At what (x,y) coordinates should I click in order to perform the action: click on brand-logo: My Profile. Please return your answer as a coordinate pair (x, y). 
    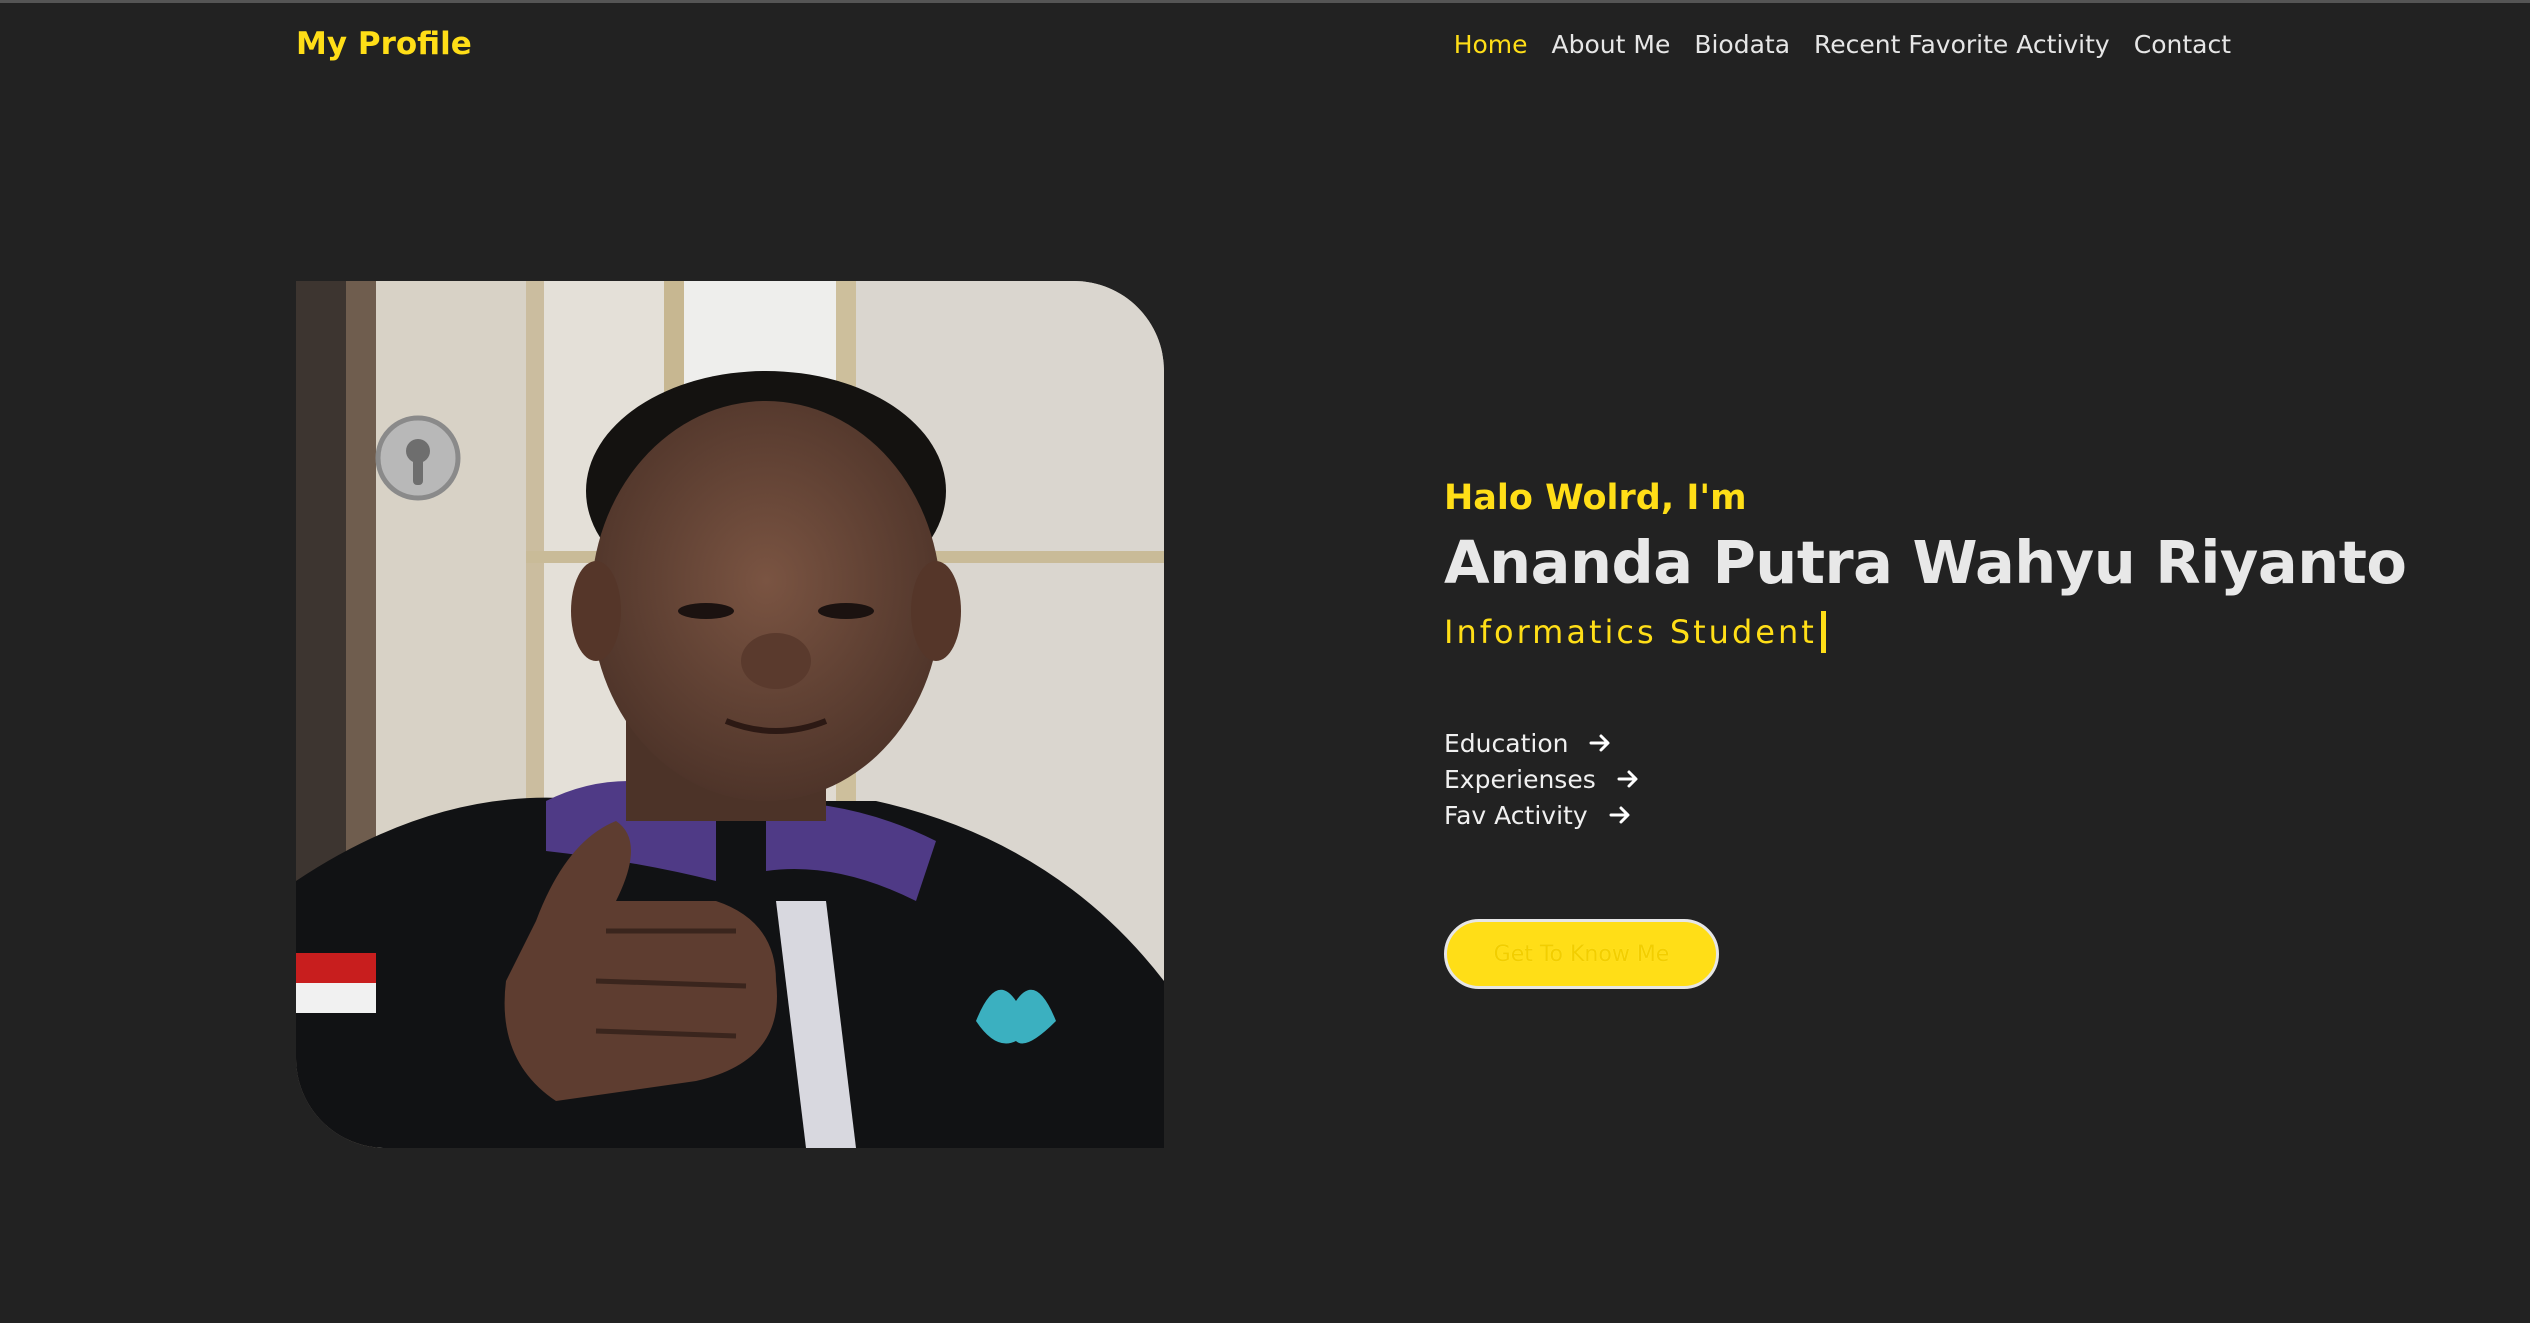
    Looking at the image, I should click on (384, 44).